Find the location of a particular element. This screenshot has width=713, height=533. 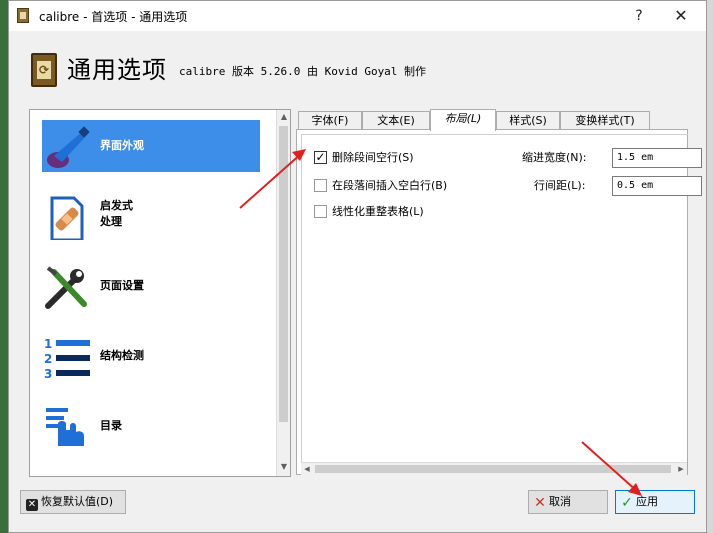

calibre-book-icon: ⟳ is located at coordinates (44, 70).